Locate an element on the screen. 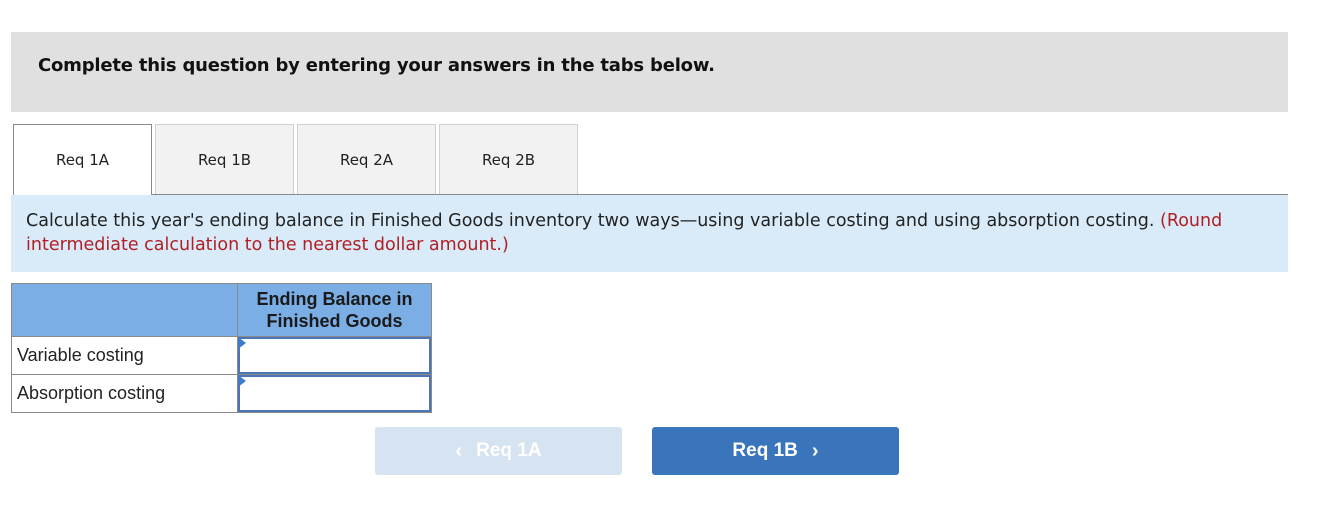  absorption-costing-input is located at coordinates (334, 393).